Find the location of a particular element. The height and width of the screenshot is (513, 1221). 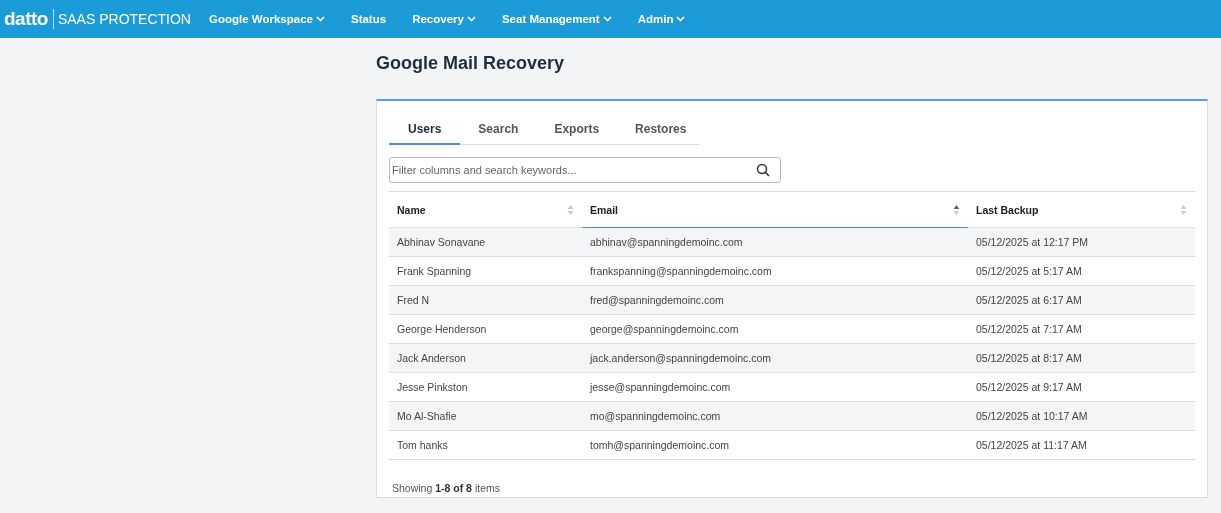

product-name: SAAS PROTECTION is located at coordinates (123, 19).